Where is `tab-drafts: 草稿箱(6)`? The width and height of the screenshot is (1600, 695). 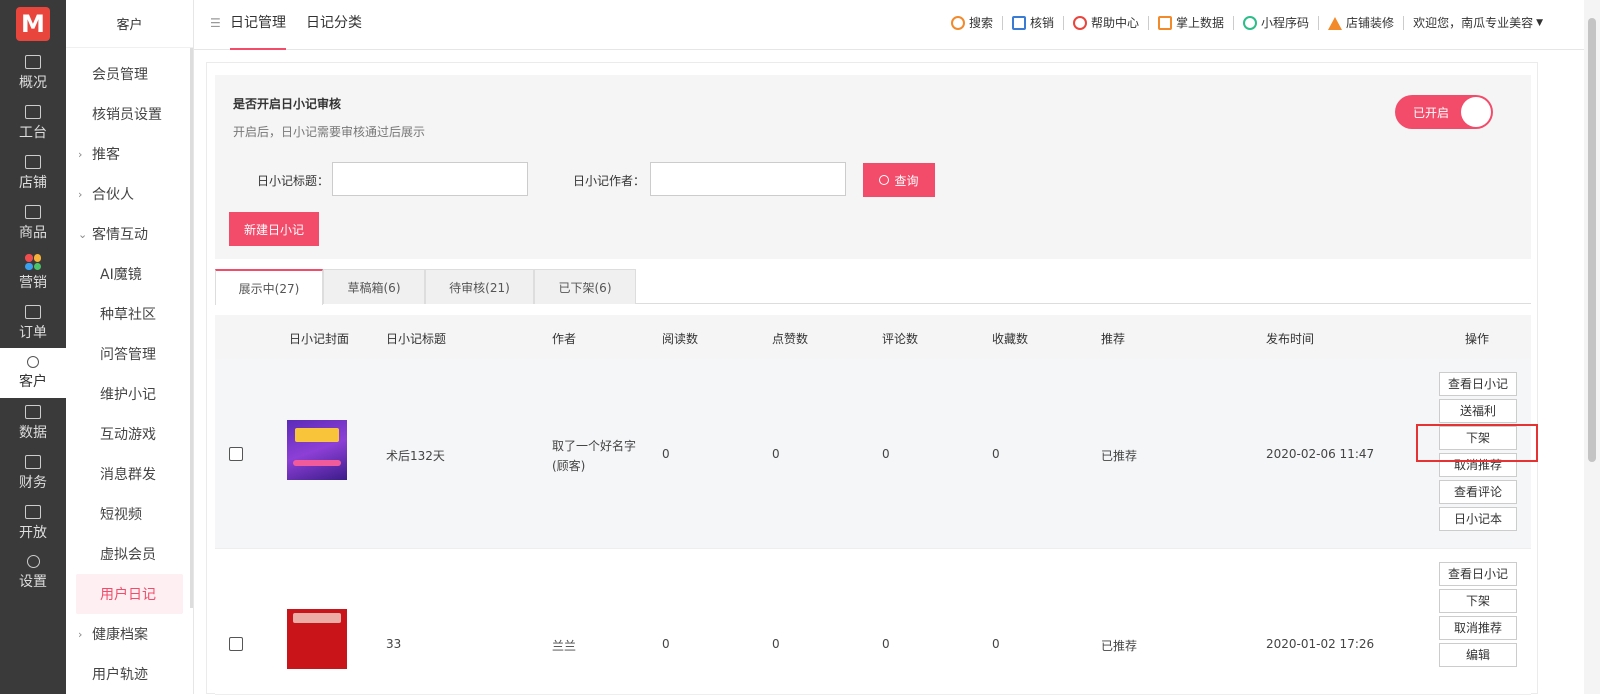
tab-drafts: 草稿箱(6) is located at coordinates (374, 286).